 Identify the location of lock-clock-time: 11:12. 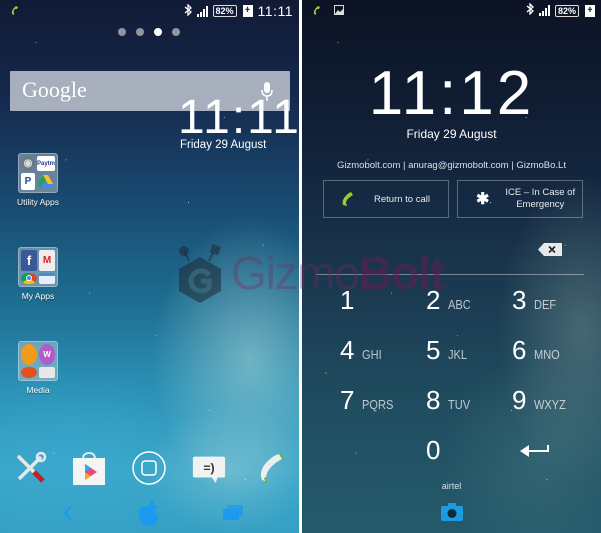
(451, 93).